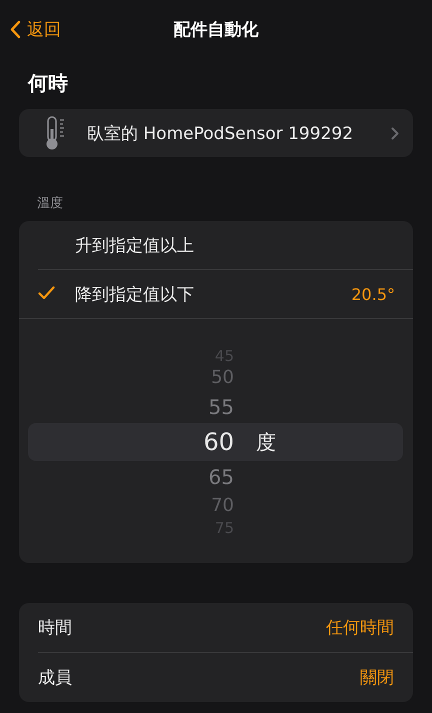  What do you see at coordinates (373, 294) in the screenshot?
I see `option-value: 20.5°` at bounding box center [373, 294].